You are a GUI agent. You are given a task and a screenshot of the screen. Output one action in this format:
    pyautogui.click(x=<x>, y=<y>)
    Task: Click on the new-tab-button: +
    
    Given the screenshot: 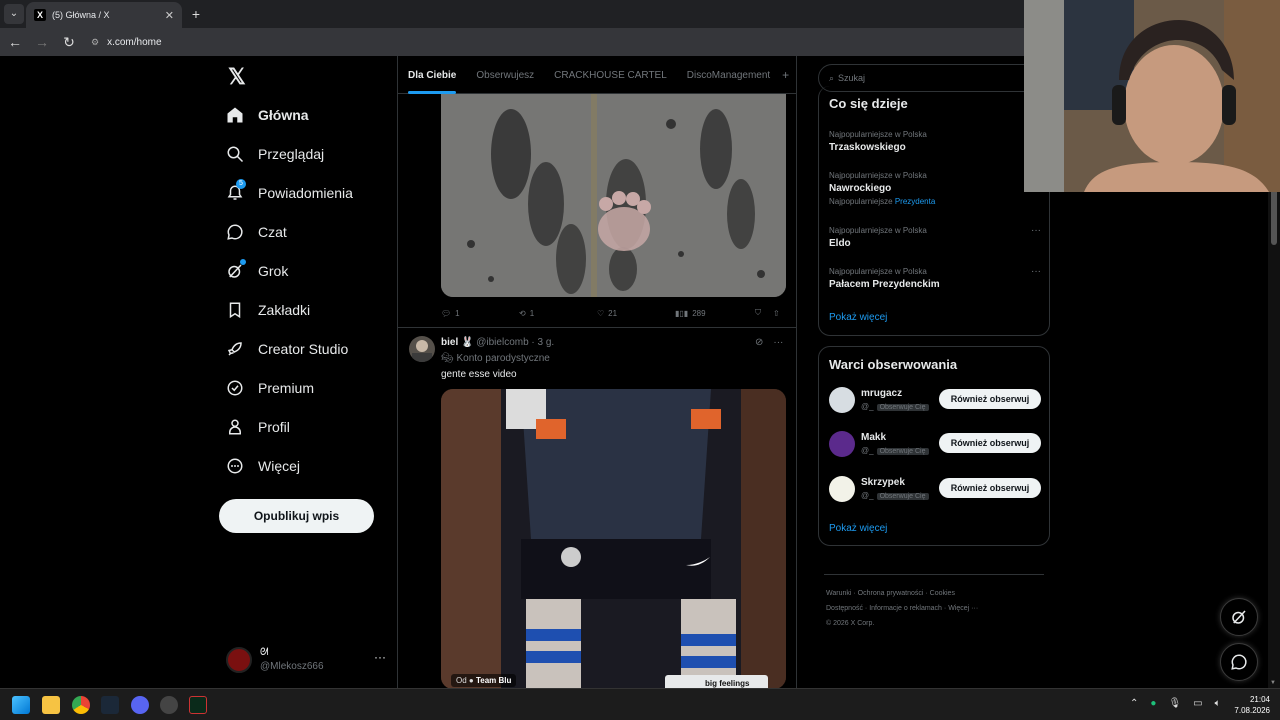 What is the action you would take?
    pyautogui.click(x=196, y=14)
    